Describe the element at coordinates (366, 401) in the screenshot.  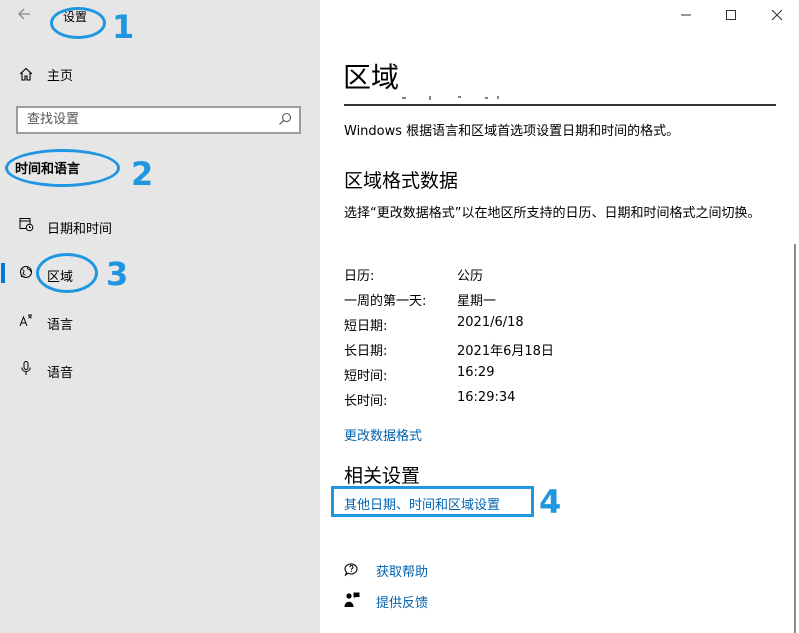
I see `format-key-long-time: 长时间:` at that location.